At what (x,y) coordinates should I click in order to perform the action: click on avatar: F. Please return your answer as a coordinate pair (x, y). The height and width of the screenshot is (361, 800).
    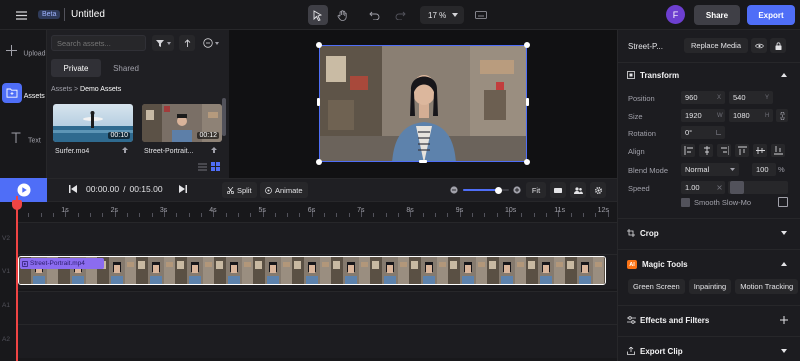
    Looking at the image, I should click on (675, 14).